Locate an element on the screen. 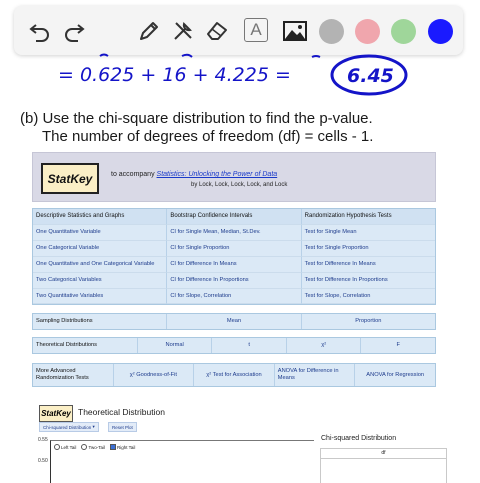 This screenshot has height=483, width=480. reset-plot-button: Reset Plot is located at coordinates (122, 427).